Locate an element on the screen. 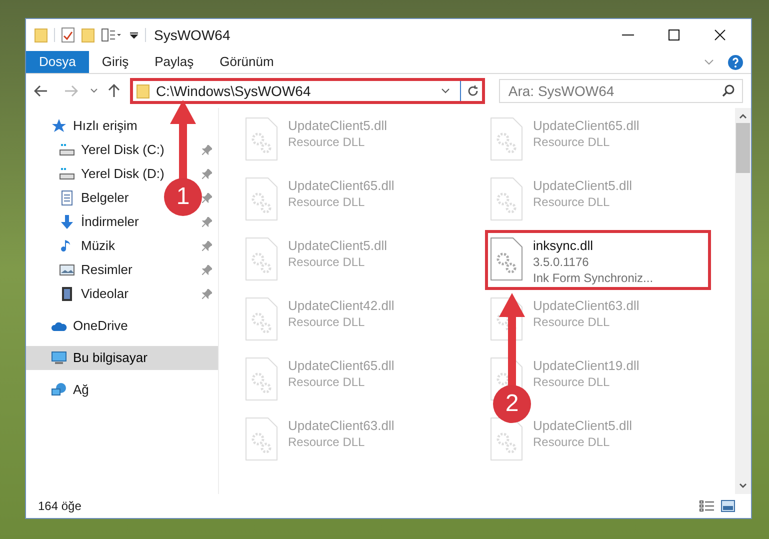  help-icon is located at coordinates (735, 62).